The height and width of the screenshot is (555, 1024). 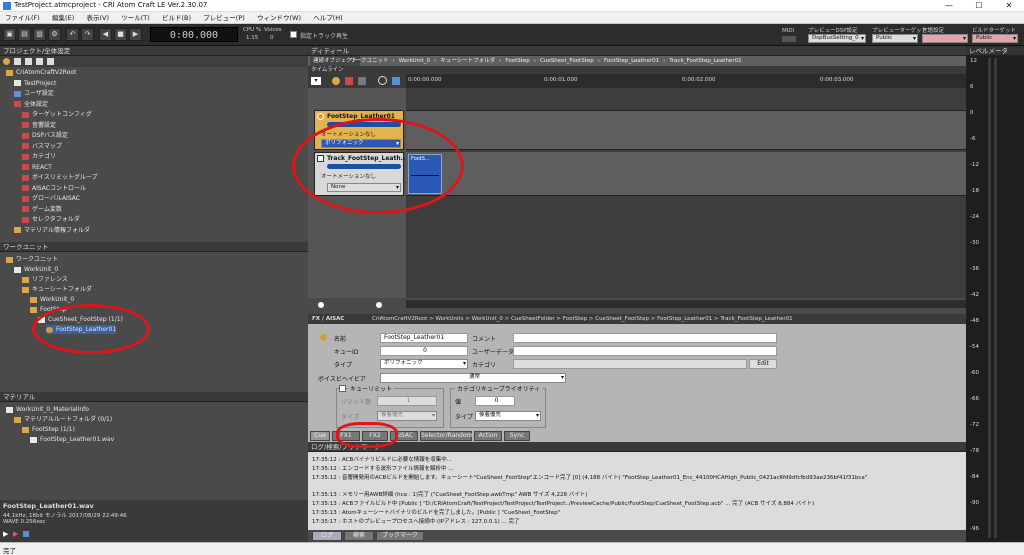 What do you see at coordinates (837, 38) in the screenshot?
I see `dsp-setting-select: DspBusSetting_0` at bounding box center [837, 38].